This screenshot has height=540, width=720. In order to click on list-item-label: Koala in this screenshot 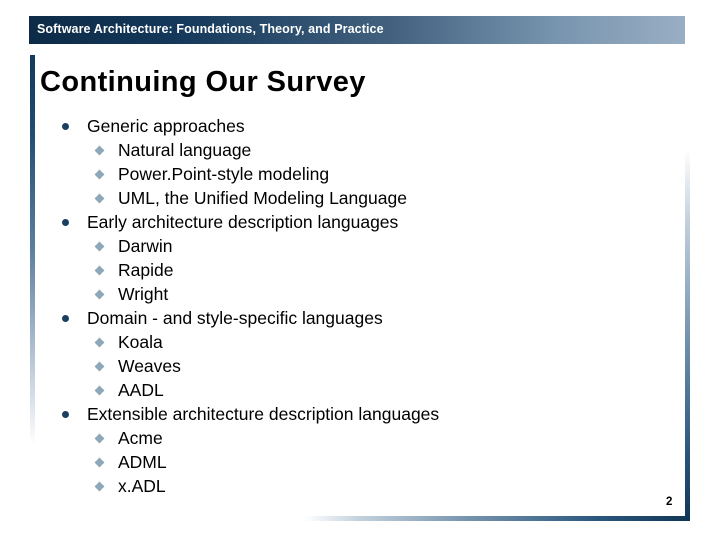, I will do `click(140, 342)`.